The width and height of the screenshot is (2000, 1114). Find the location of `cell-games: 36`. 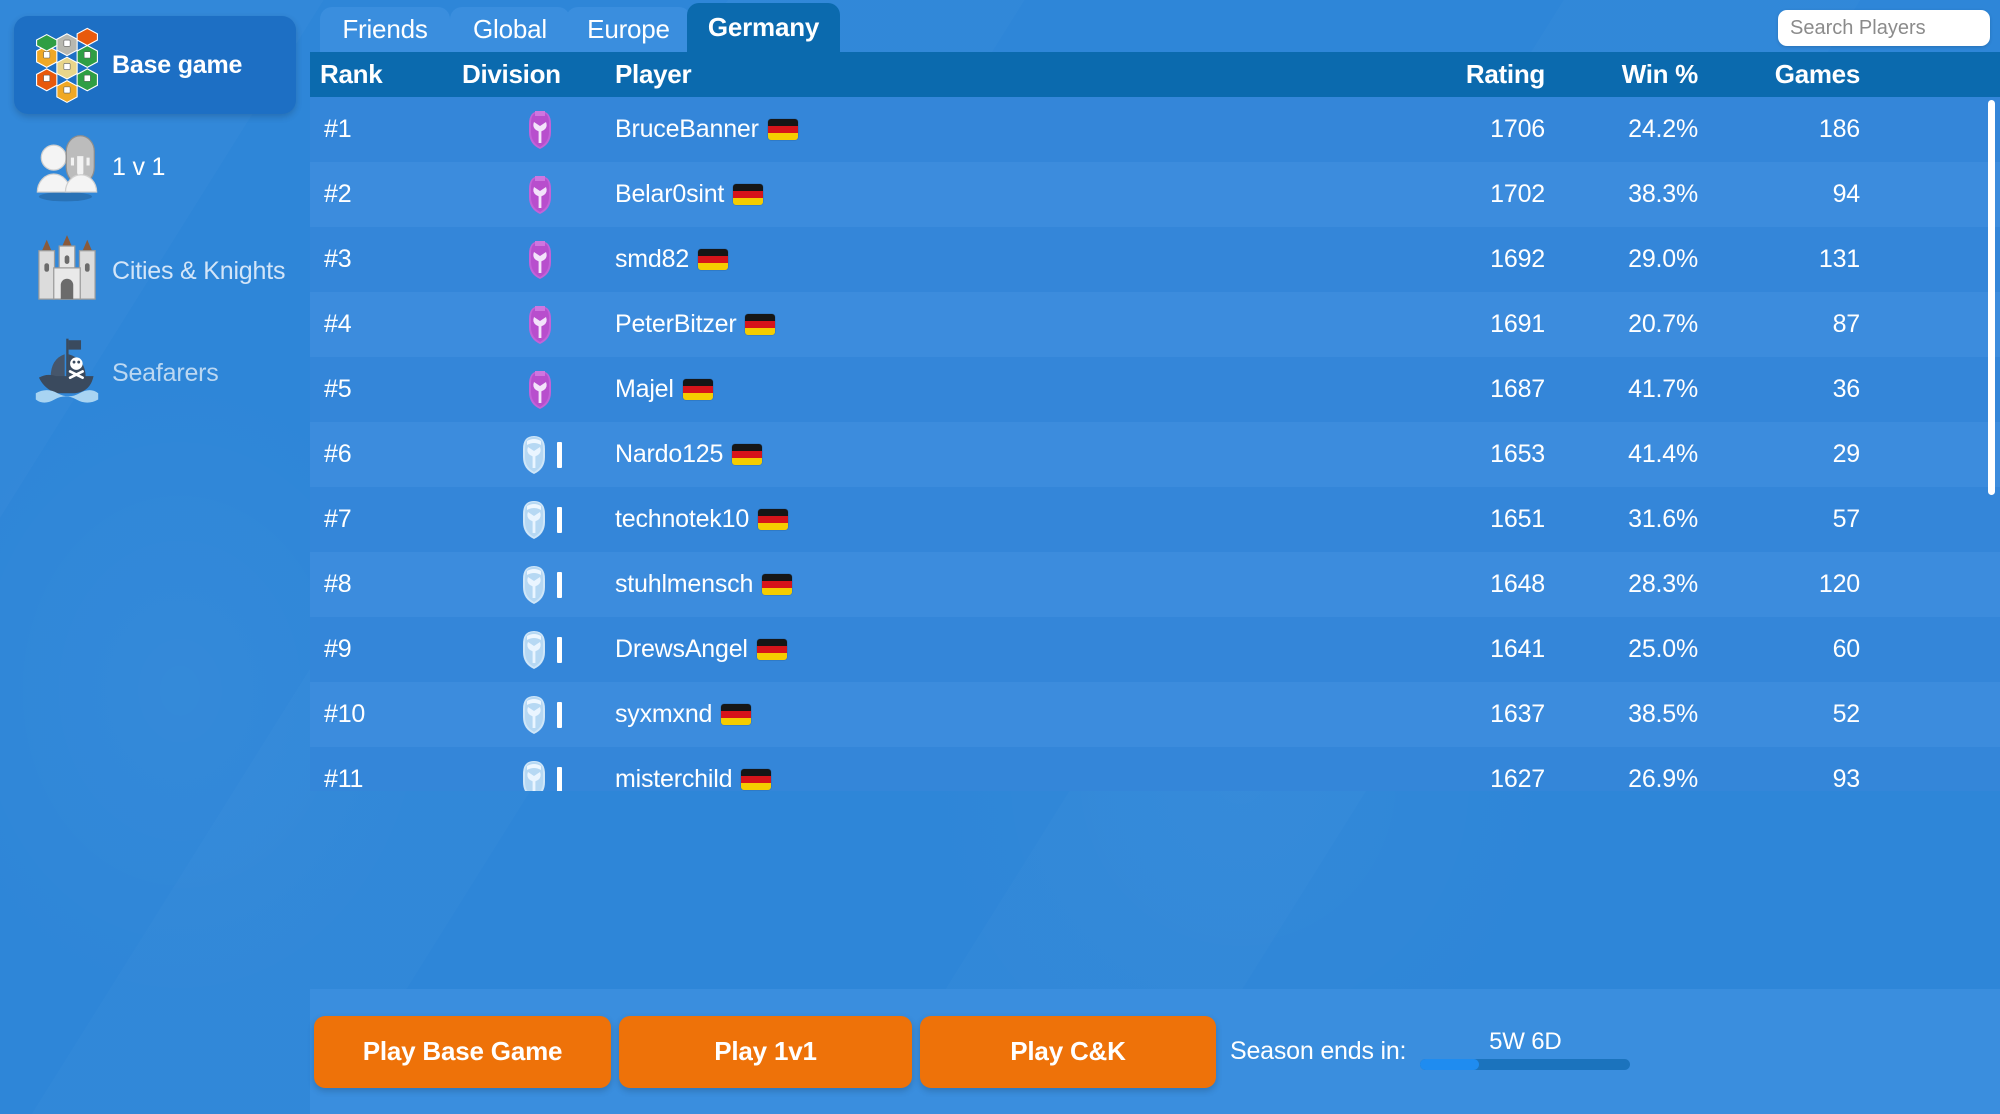

cell-games: 36 is located at coordinates (1846, 389).